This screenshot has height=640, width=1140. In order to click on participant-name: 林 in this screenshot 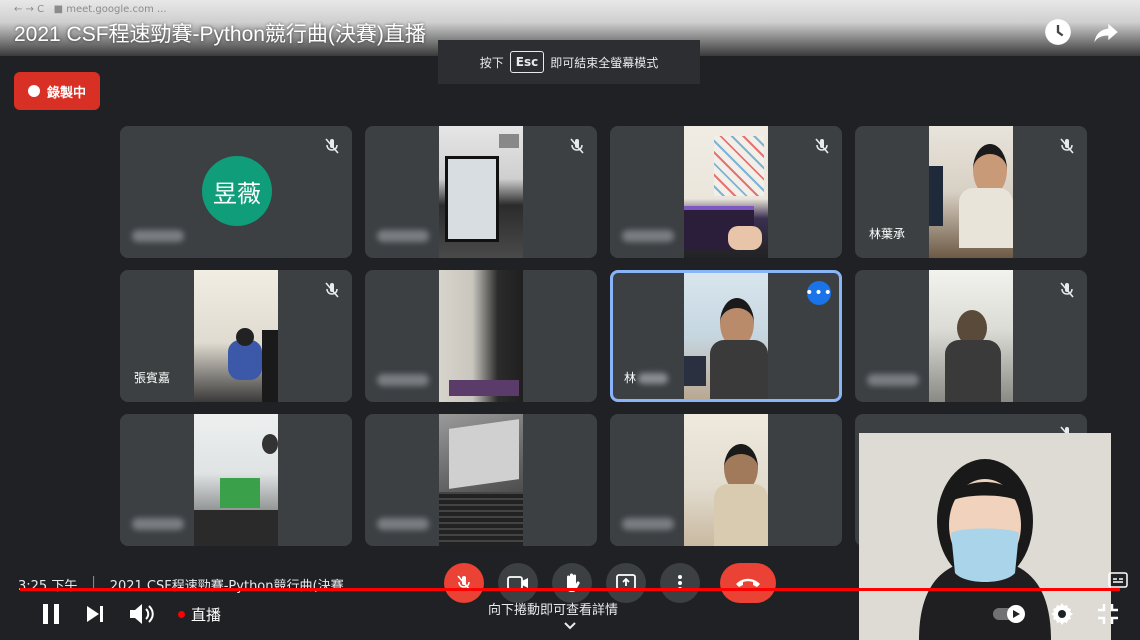, I will do `click(646, 377)`.